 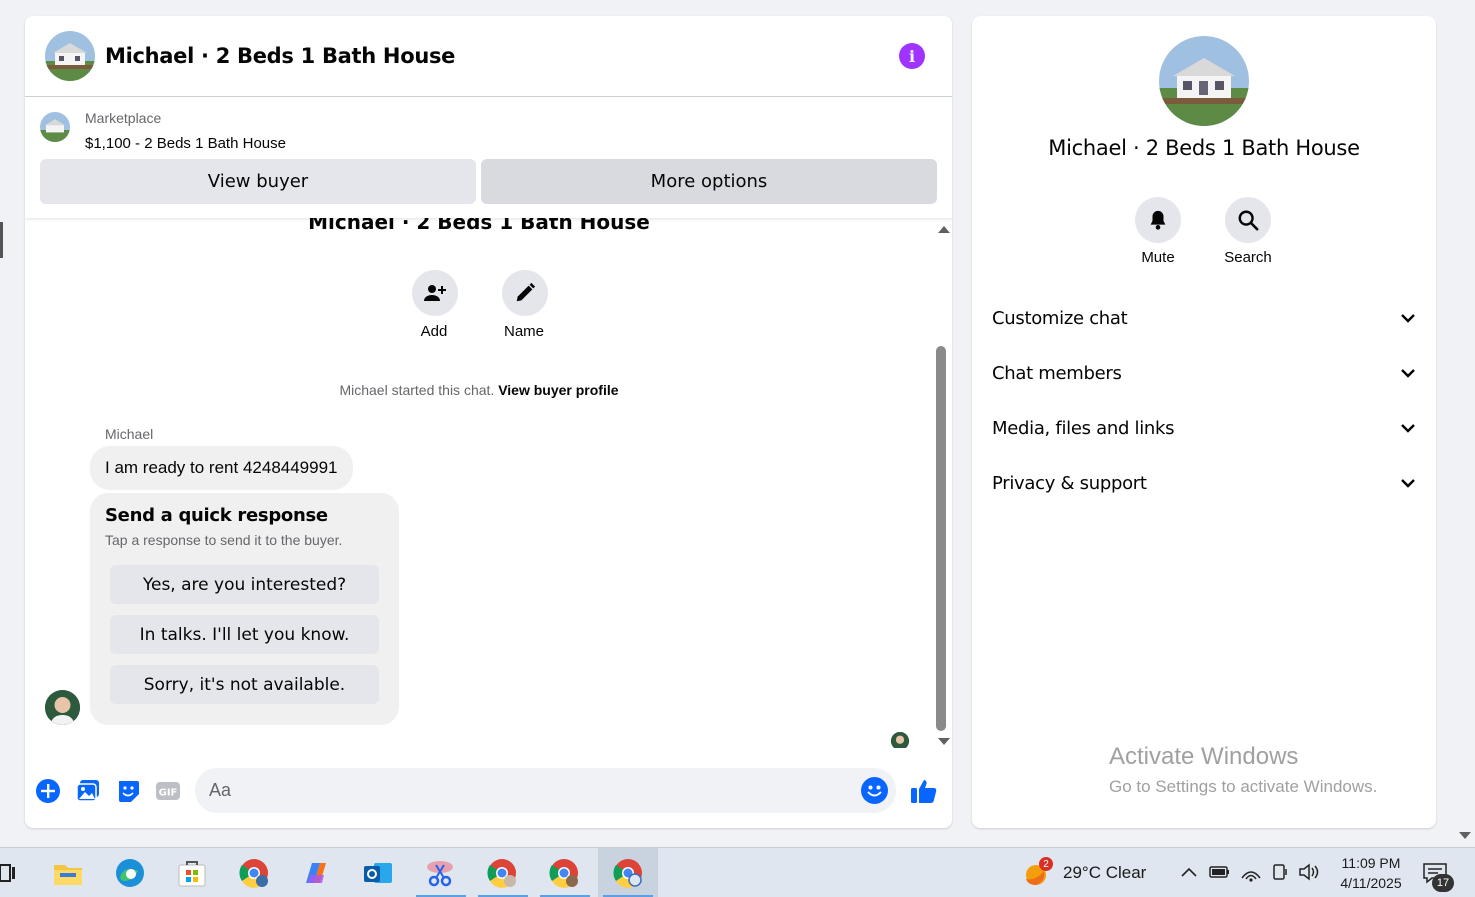 What do you see at coordinates (1465, 835) in the screenshot?
I see `page-scroll-down-arrow-icon` at bounding box center [1465, 835].